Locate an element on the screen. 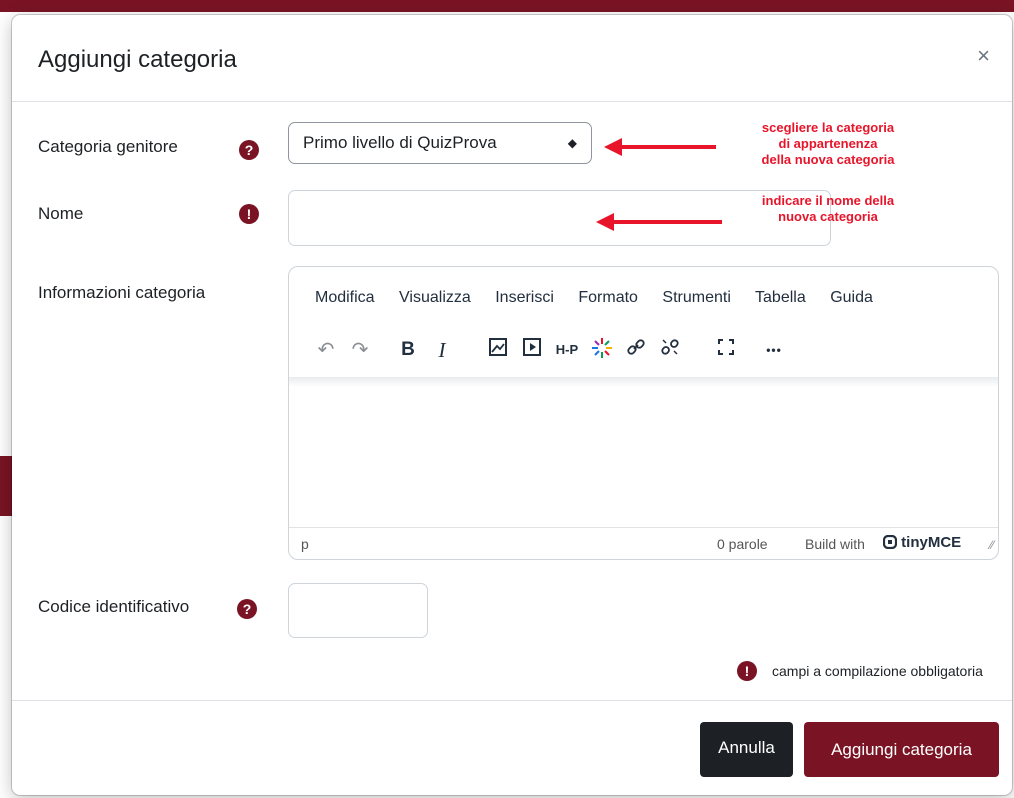  parent-category-value: Primo livello di QuizProva is located at coordinates (400, 142).